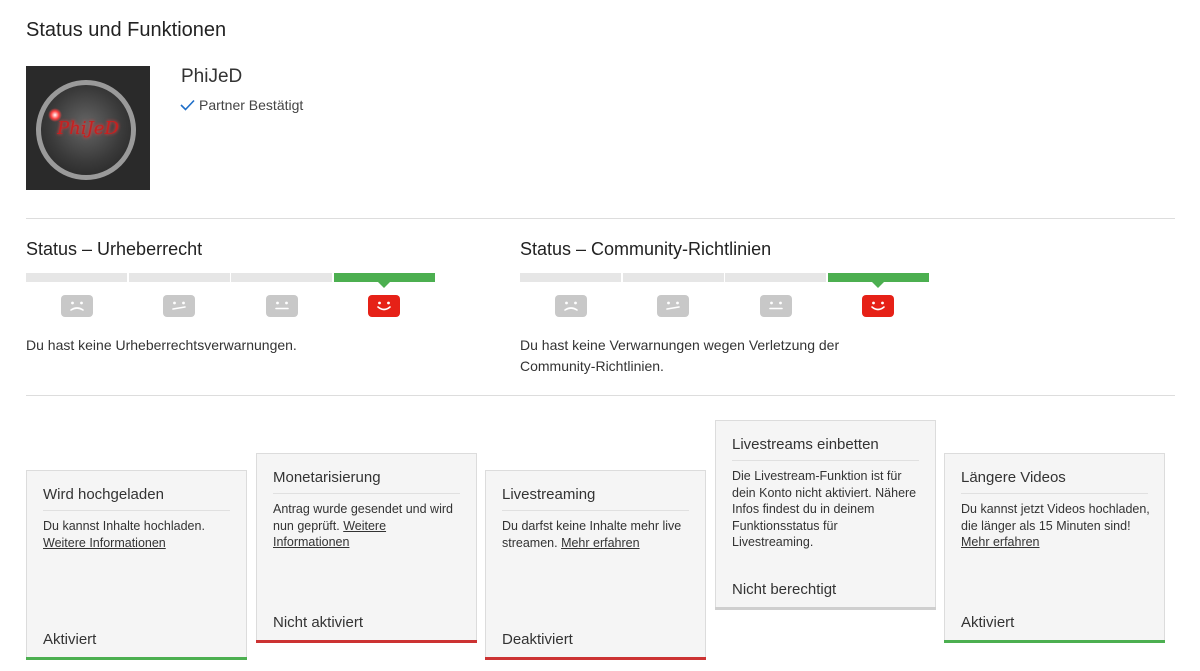 This screenshot has height=671, width=1200. What do you see at coordinates (161, 345) in the screenshot?
I see `copyright-status-text: Du hast keine Urheberrechtsverwarnungen.` at bounding box center [161, 345].